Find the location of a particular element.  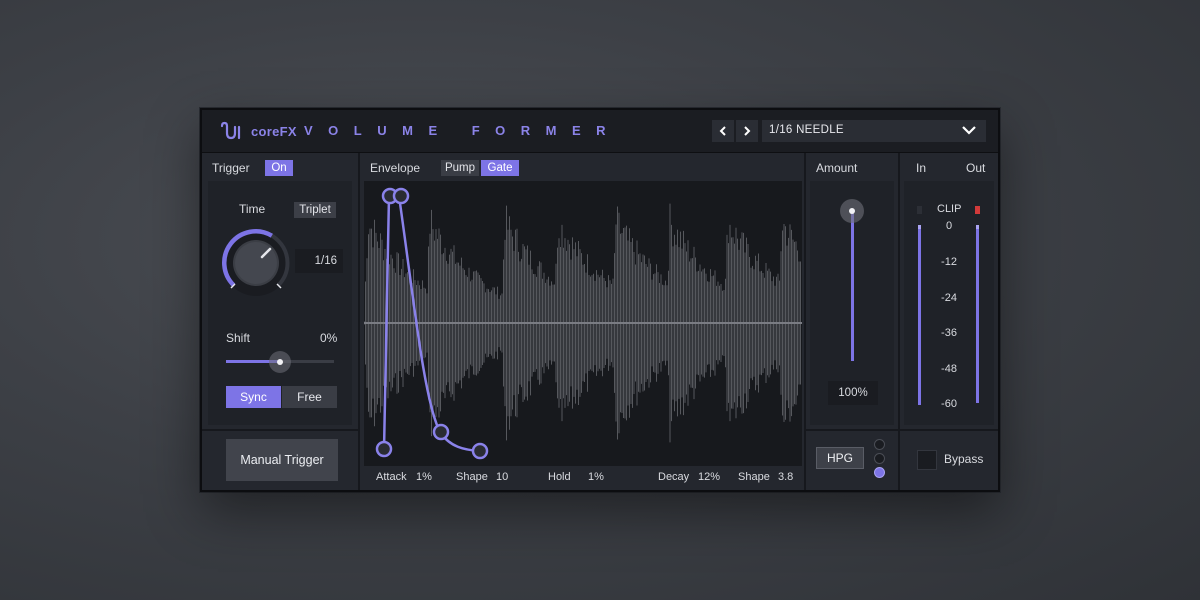

product-title: VOLUME FORMER is located at coordinates (463, 130).